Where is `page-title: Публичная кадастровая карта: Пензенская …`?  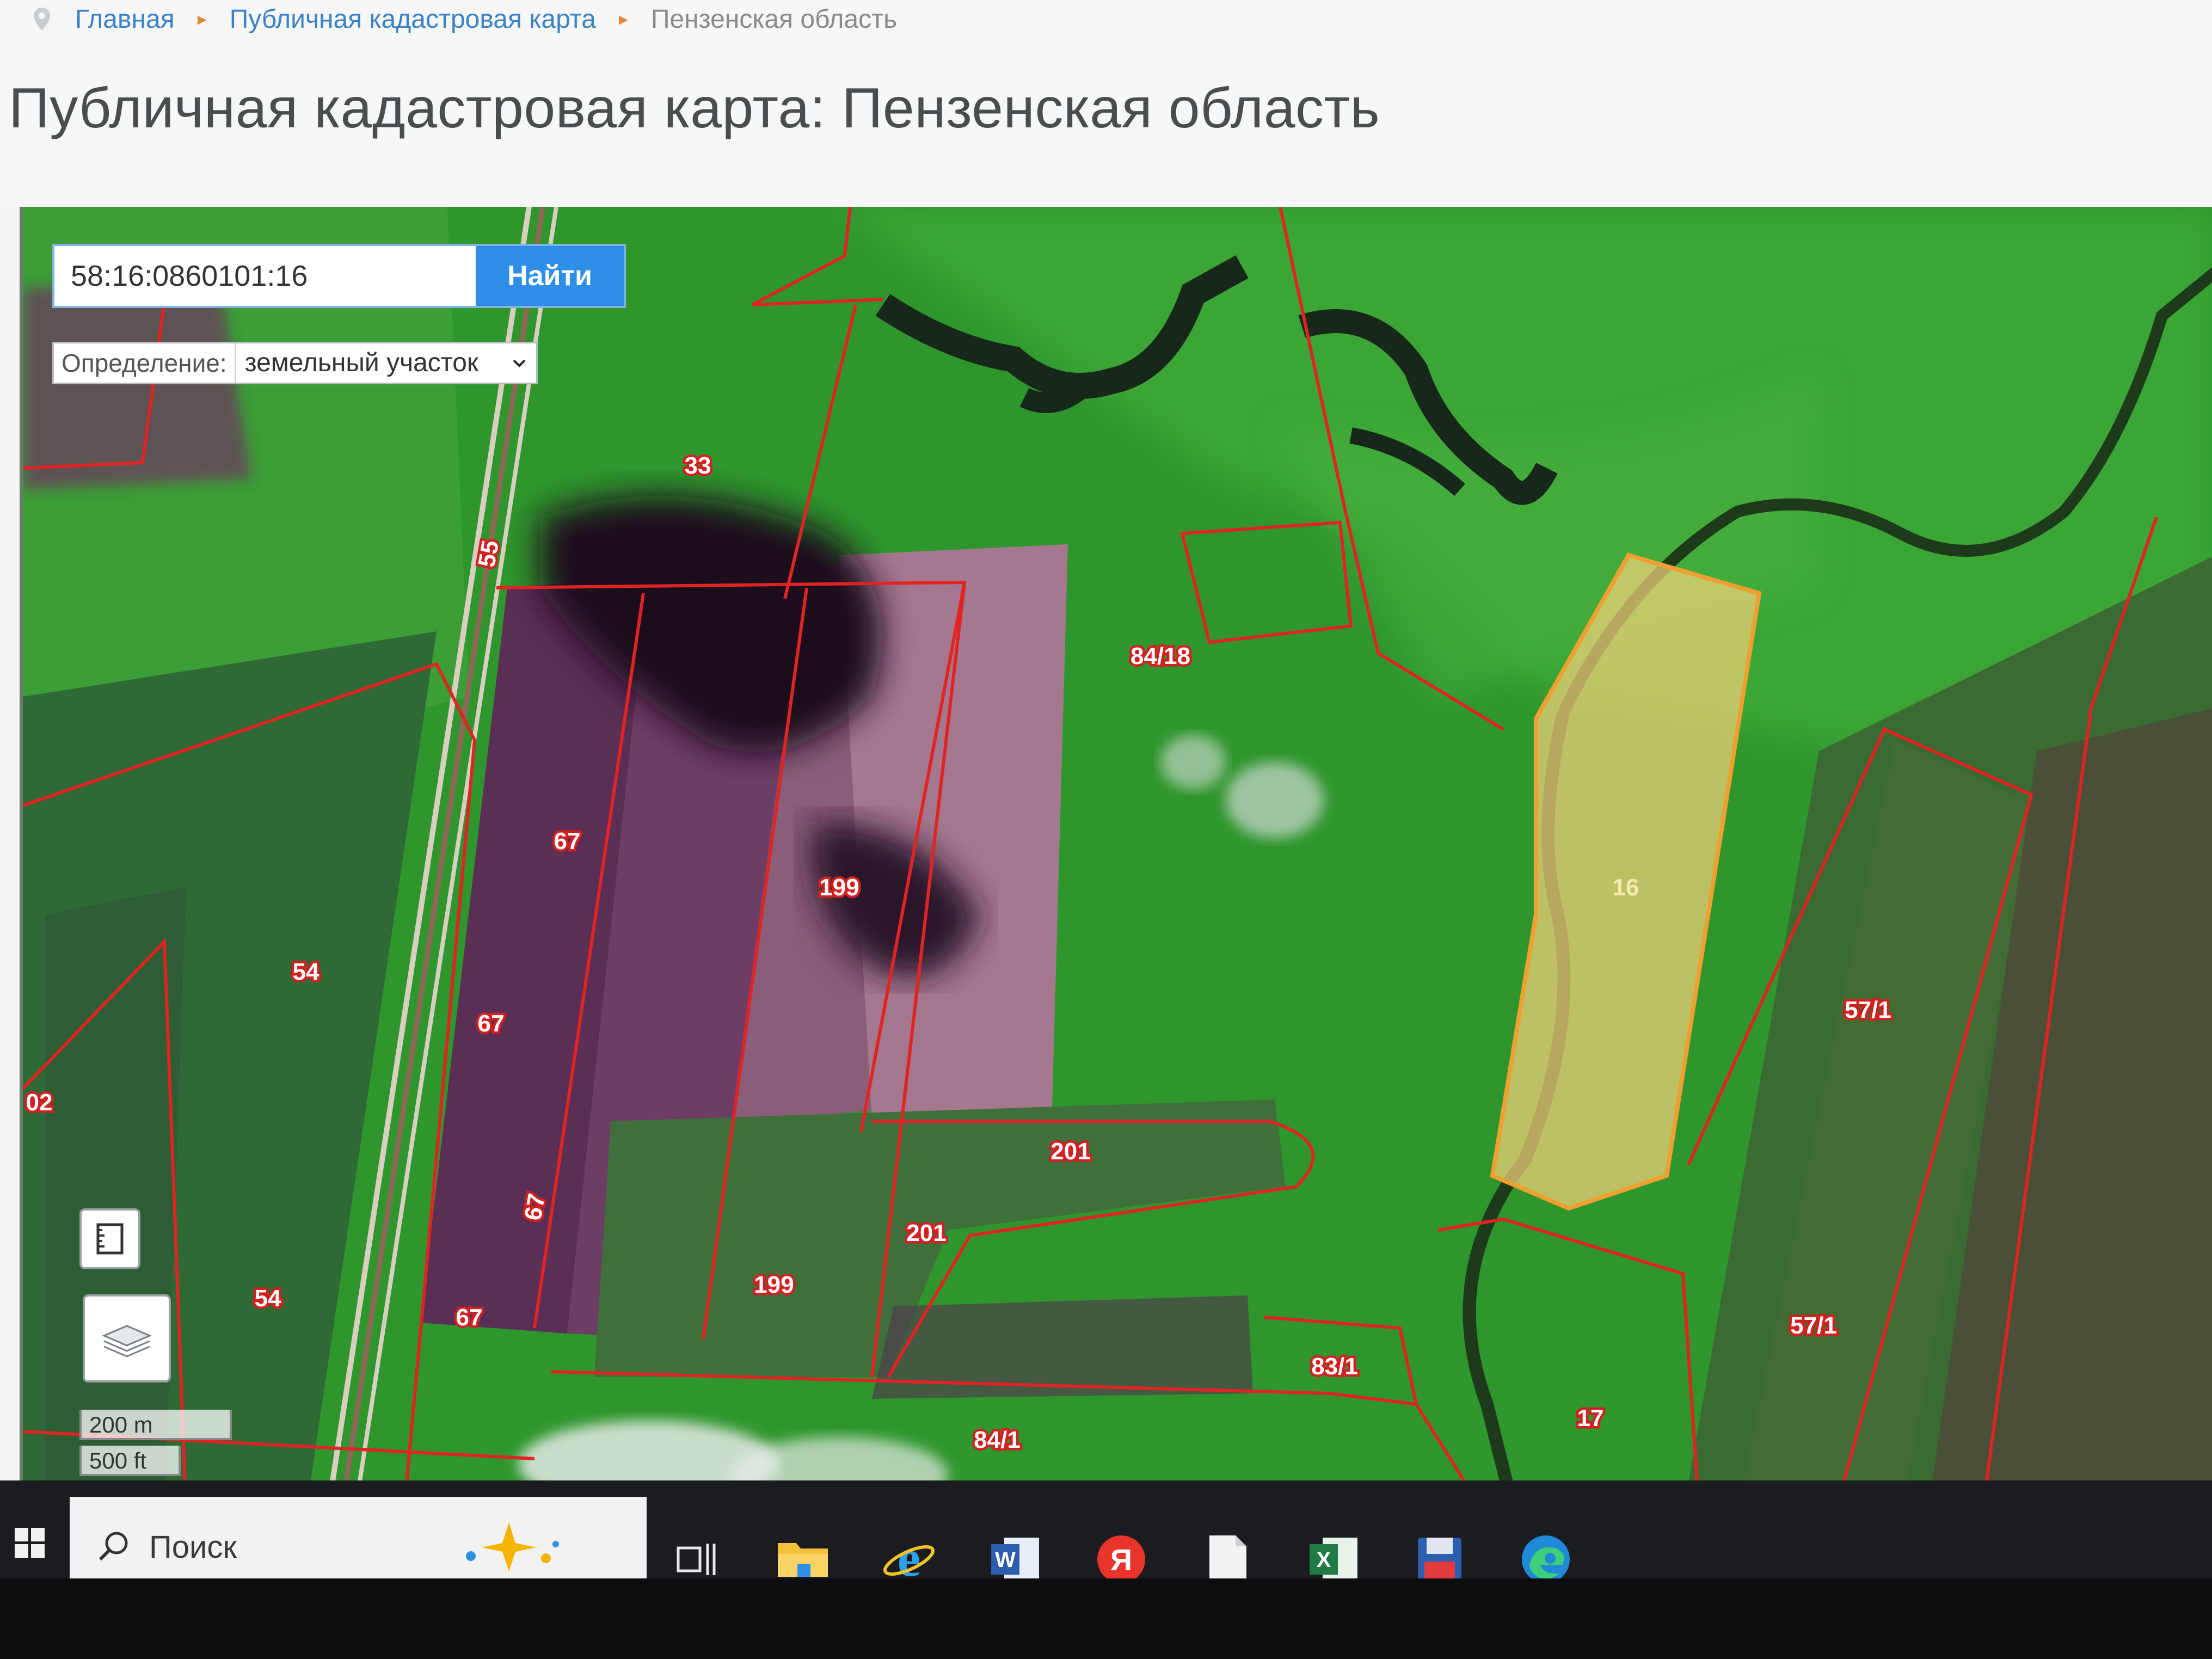
page-title: Публичная кадастровая карта: Пензенская … is located at coordinates (695, 109).